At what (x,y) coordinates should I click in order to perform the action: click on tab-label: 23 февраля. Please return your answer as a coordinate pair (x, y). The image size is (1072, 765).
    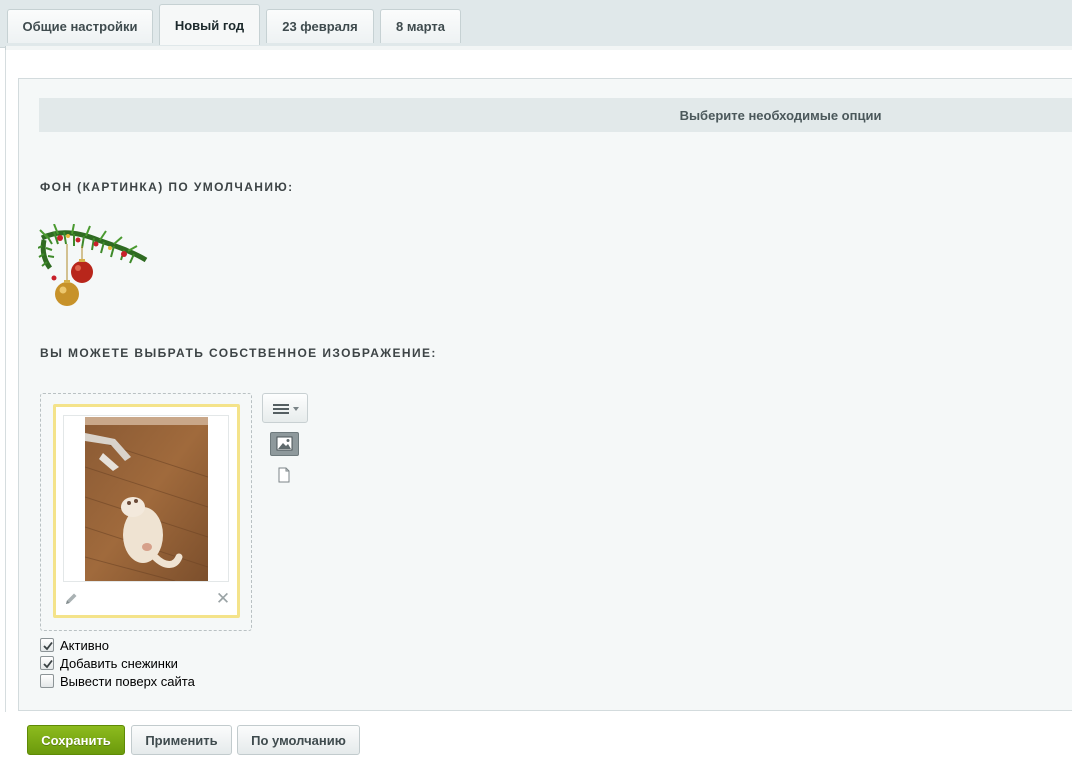
    Looking at the image, I should click on (320, 26).